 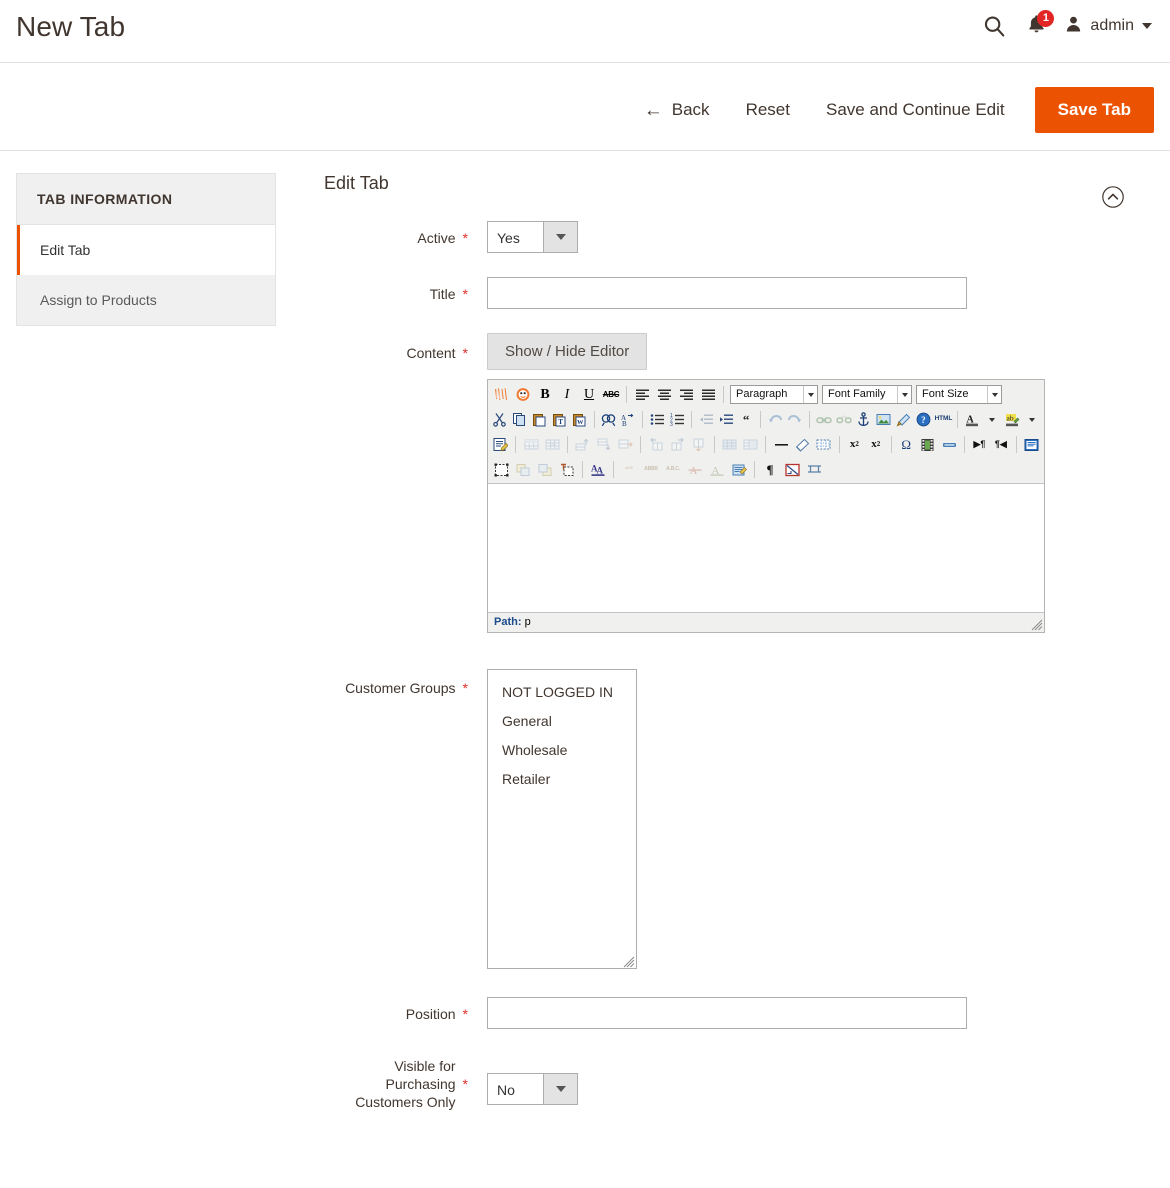 I want to click on multiselect-option-wholesale: Wholesale, so click(x=562, y=750).